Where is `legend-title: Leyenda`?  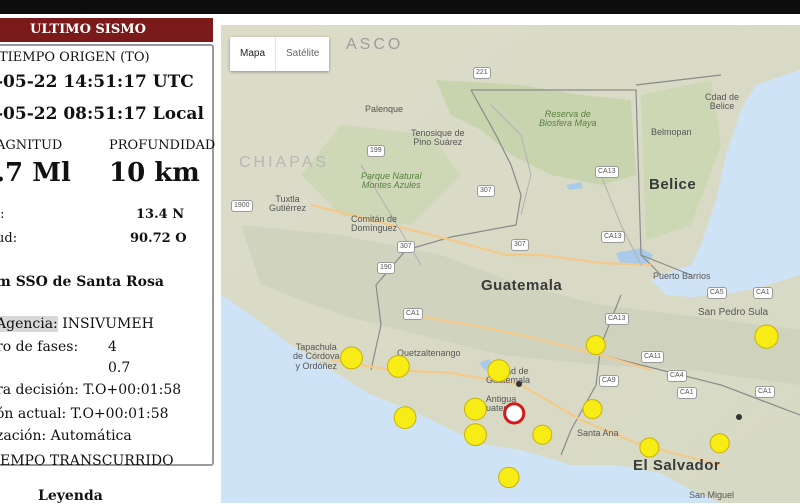 legend-title: Leyenda is located at coordinates (70, 496).